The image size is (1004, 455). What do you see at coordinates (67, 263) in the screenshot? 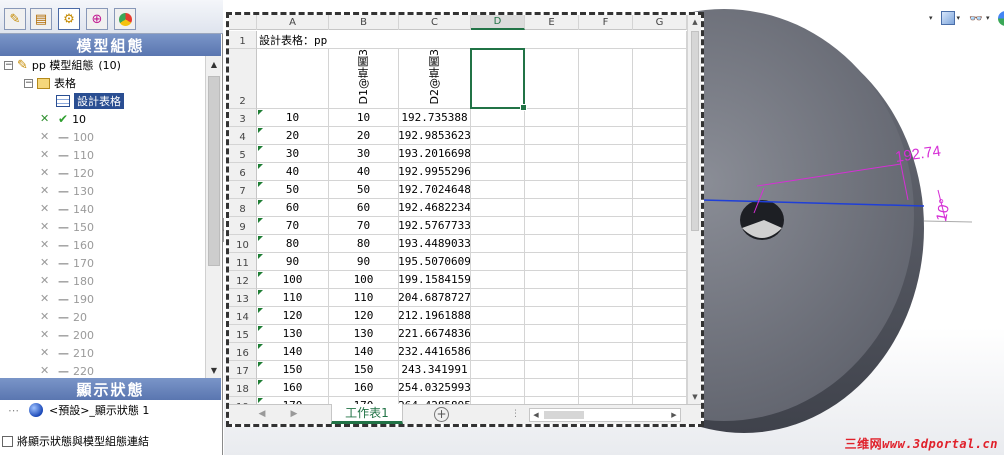
I see `configuration-item: ✕ — 170` at bounding box center [67, 263].